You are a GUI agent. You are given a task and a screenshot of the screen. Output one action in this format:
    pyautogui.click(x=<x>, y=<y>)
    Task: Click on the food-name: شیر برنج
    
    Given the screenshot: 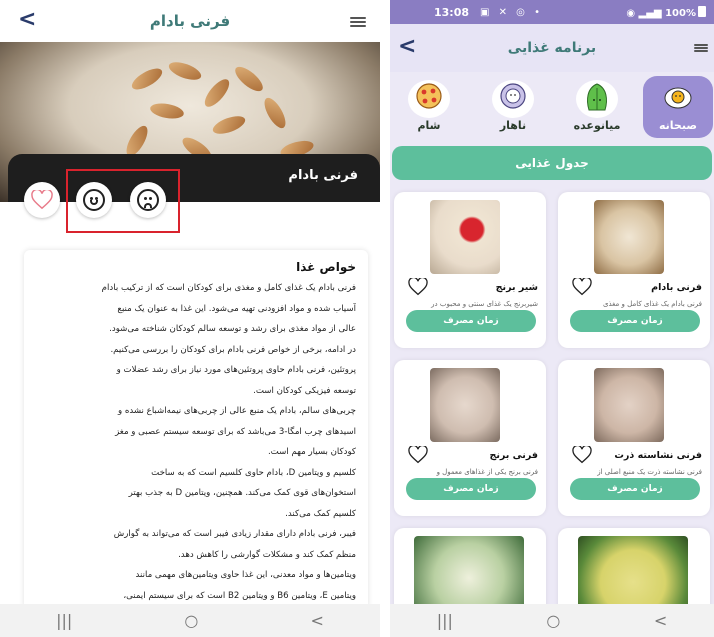 What is the action you would take?
    pyautogui.click(x=516, y=287)
    